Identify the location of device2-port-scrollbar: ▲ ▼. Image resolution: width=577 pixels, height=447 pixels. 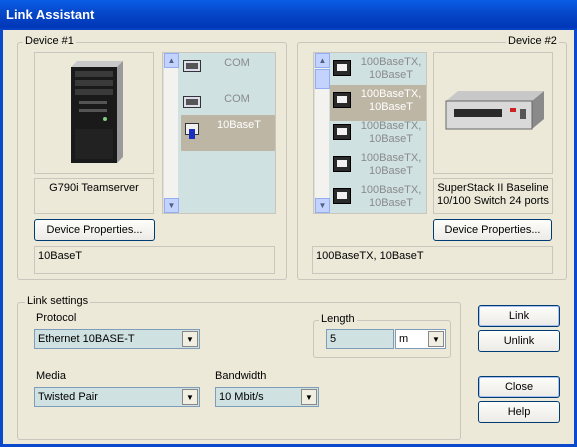
(322, 133).